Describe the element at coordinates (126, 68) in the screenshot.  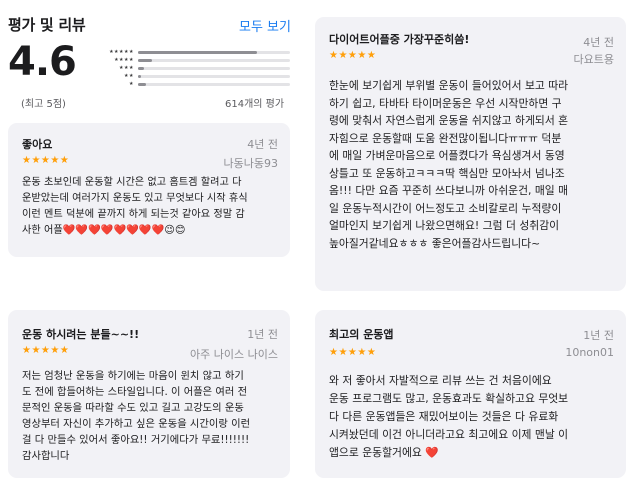
I see `histogram-stars-icon: ★★★` at that location.